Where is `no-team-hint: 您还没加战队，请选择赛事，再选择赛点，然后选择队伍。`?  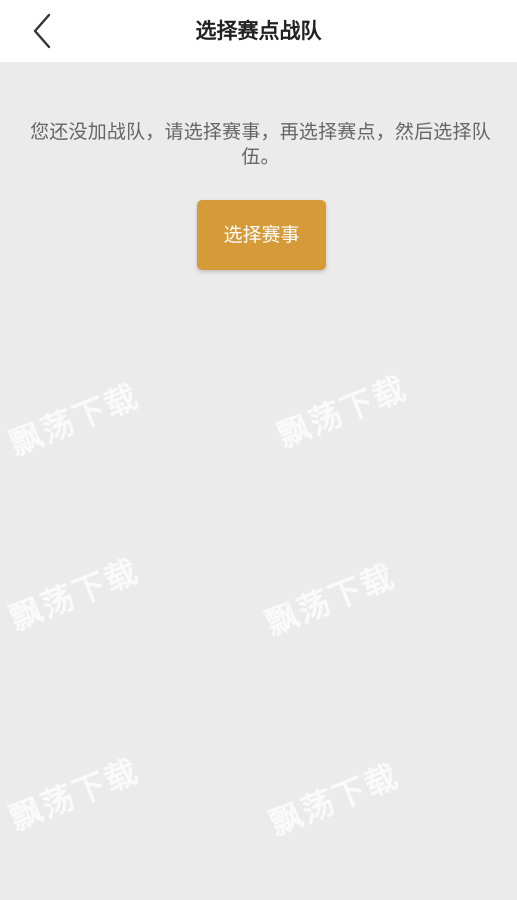 no-team-hint: 您还没加战队，请选择赛事，再选择赛点，然后选择队伍。 is located at coordinates (260, 144).